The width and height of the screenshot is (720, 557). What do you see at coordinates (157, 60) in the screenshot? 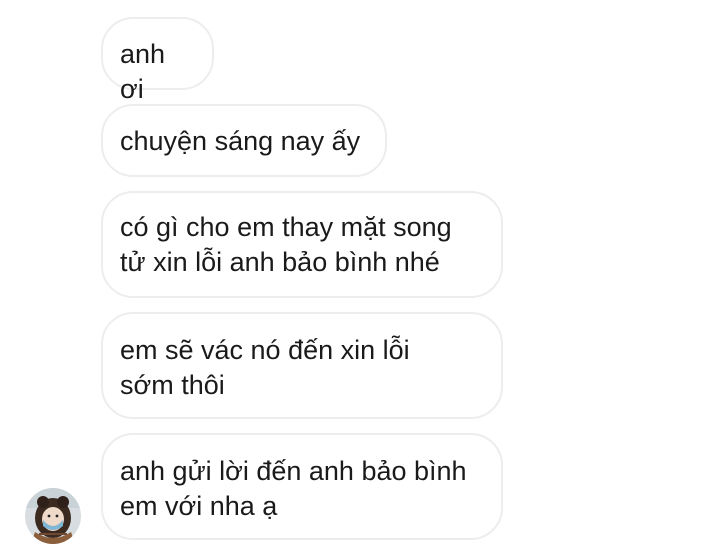
I see `message-bubble: anh ơi` at bounding box center [157, 60].